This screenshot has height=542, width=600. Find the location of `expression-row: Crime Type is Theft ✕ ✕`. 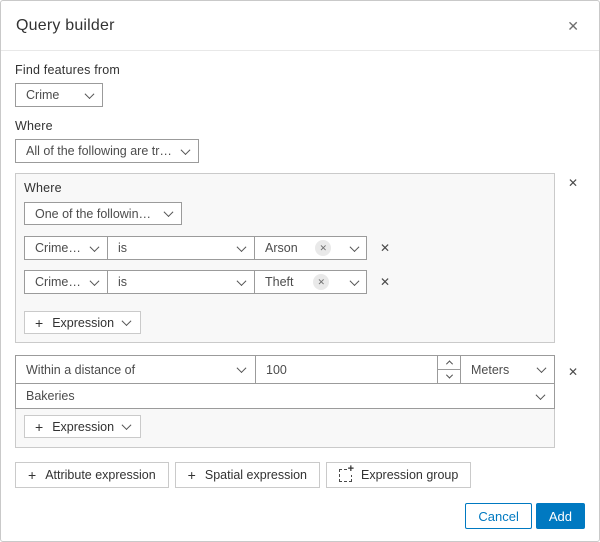

expression-row: Crime Type is Theft ✕ ✕ is located at coordinates (285, 282).